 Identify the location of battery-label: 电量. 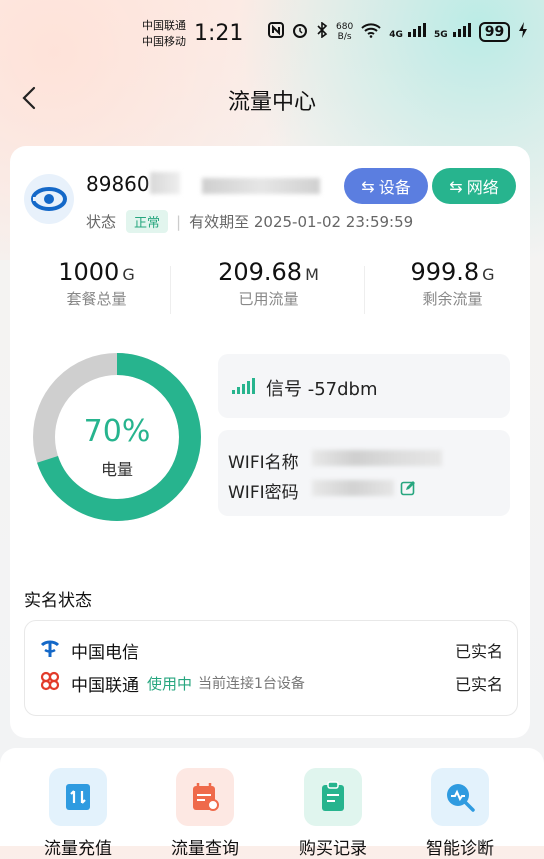
(116, 469).